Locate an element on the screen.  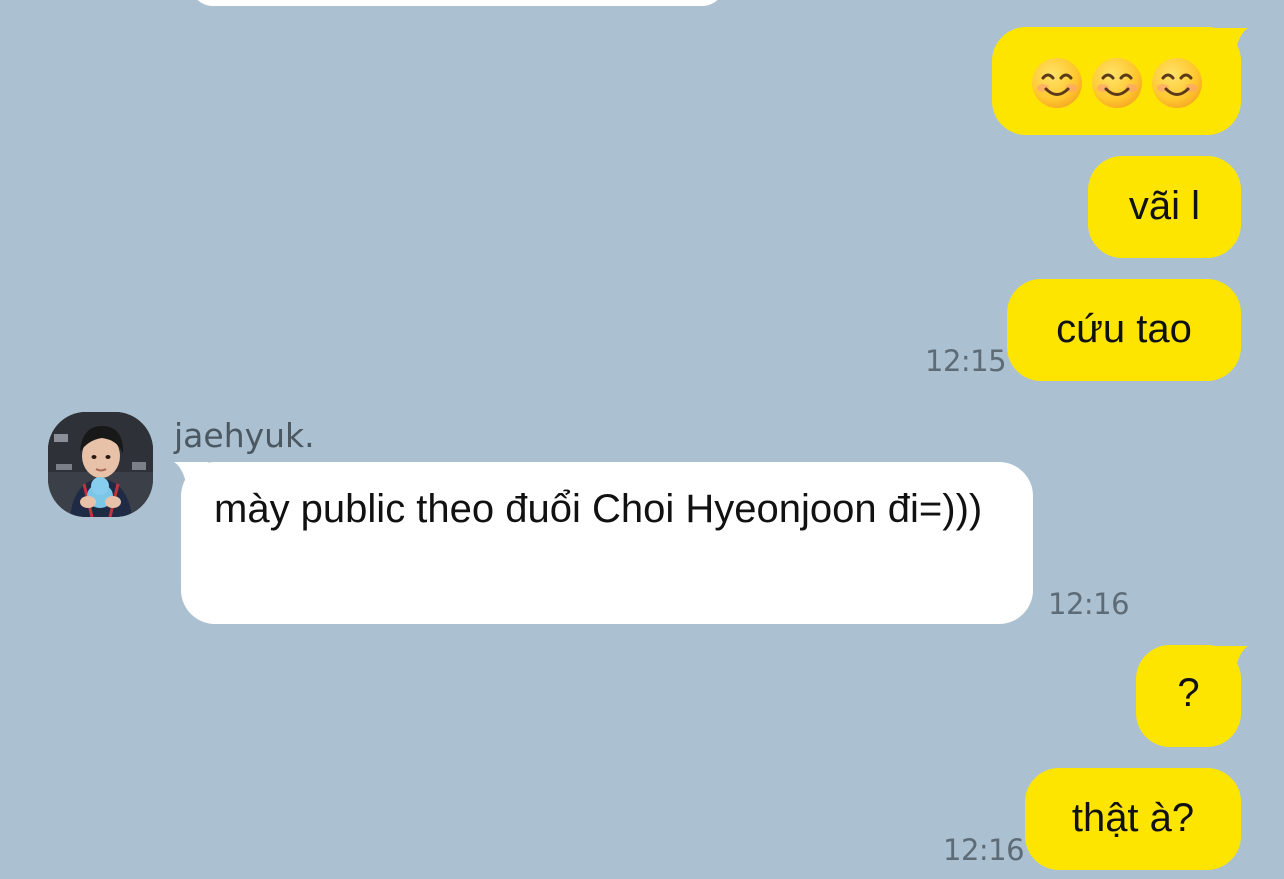
outgoing-message-emoji is located at coordinates (1116, 81).